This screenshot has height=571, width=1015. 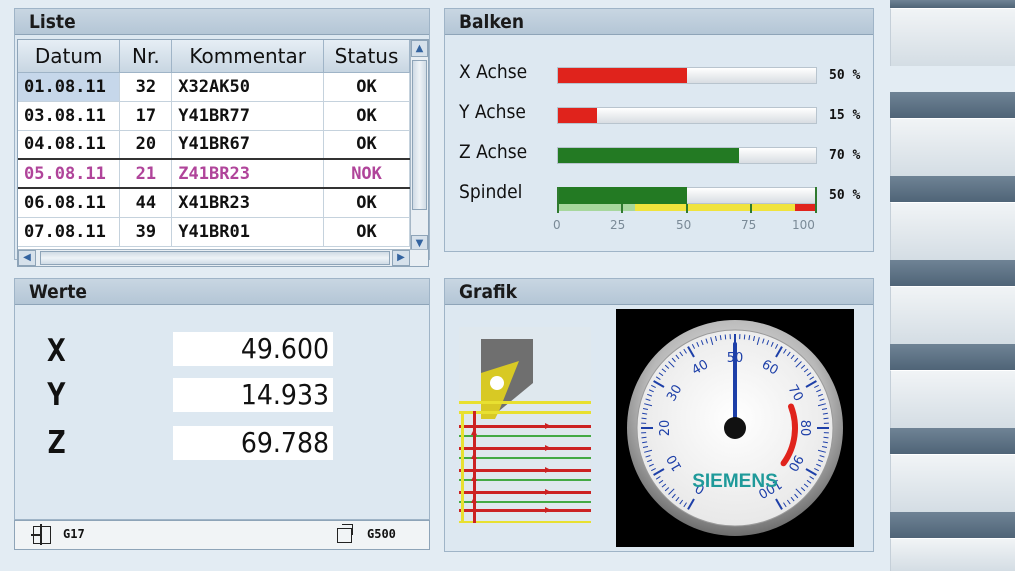 I want to click on bar-track-y-achse, so click(x=687, y=115).